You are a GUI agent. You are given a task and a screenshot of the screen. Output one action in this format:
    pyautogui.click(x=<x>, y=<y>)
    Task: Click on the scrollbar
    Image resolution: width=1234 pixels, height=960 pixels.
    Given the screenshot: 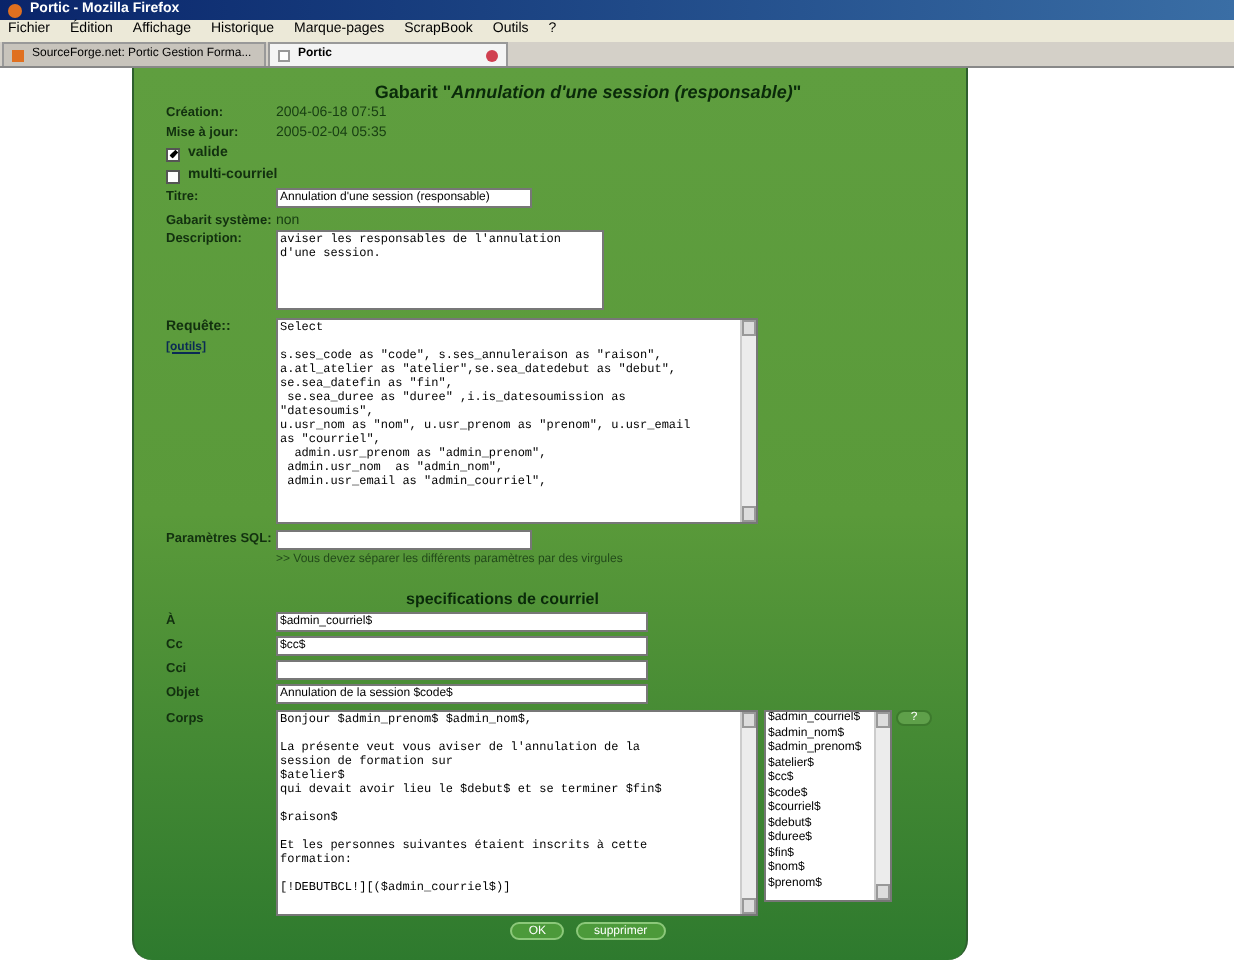 What is the action you would take?
    pyautogui.click(x=882, y=806)
    